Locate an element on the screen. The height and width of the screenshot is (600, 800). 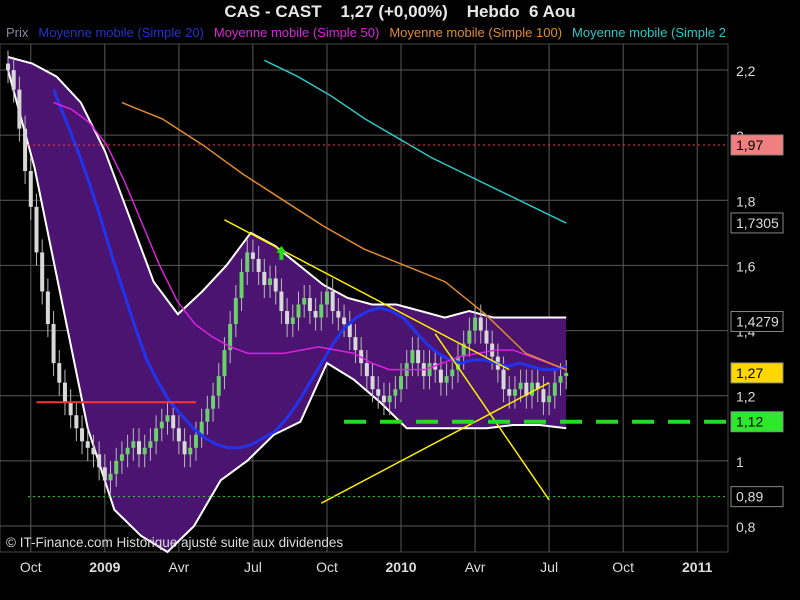
y-tick-label: 1,6 is located at coordinates (746, 266).